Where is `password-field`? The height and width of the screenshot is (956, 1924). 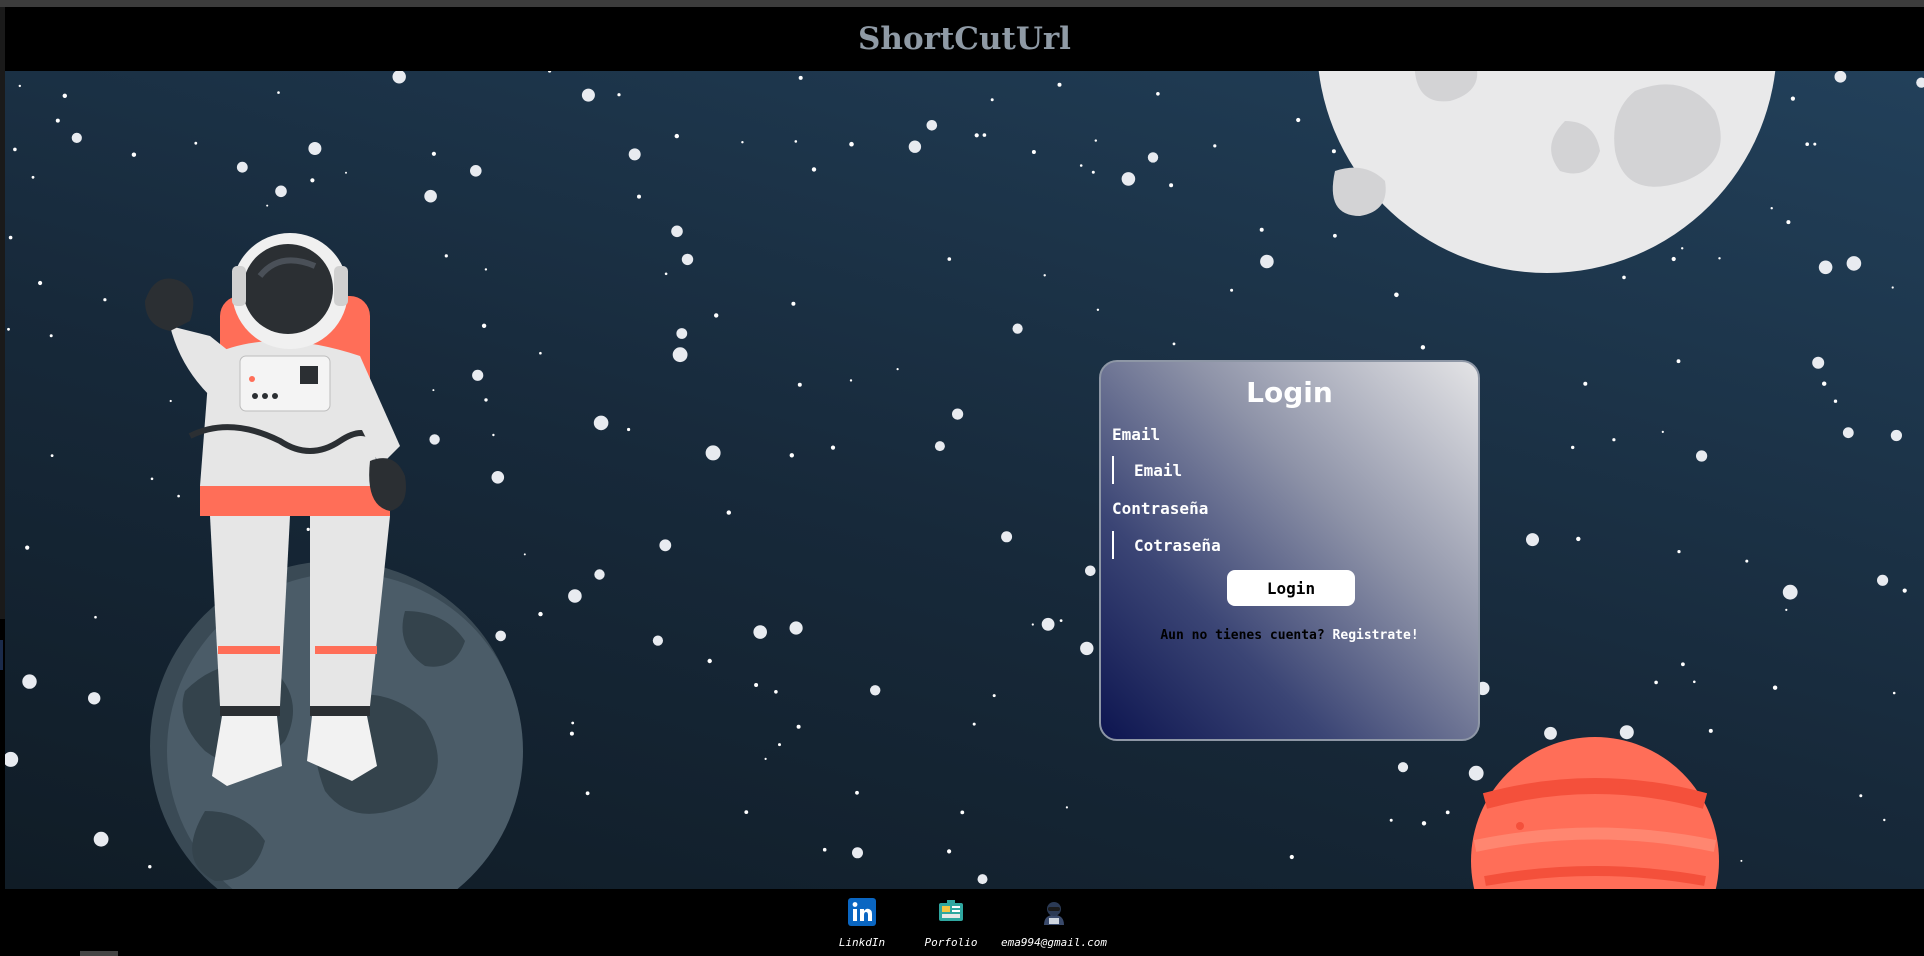 password-field is located at coordinates (1282, 545).